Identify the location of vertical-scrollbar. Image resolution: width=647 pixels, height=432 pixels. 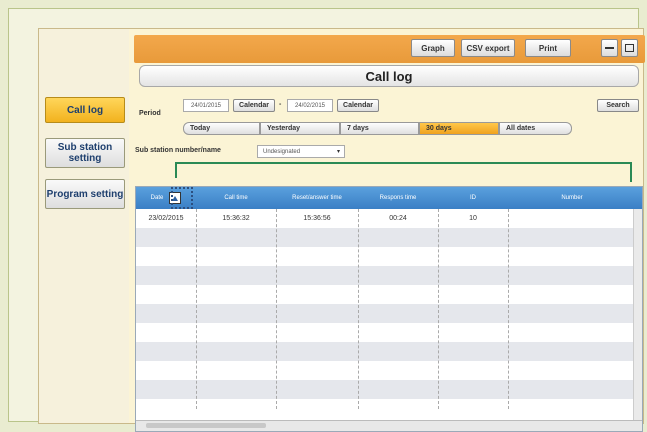
(637, 316).